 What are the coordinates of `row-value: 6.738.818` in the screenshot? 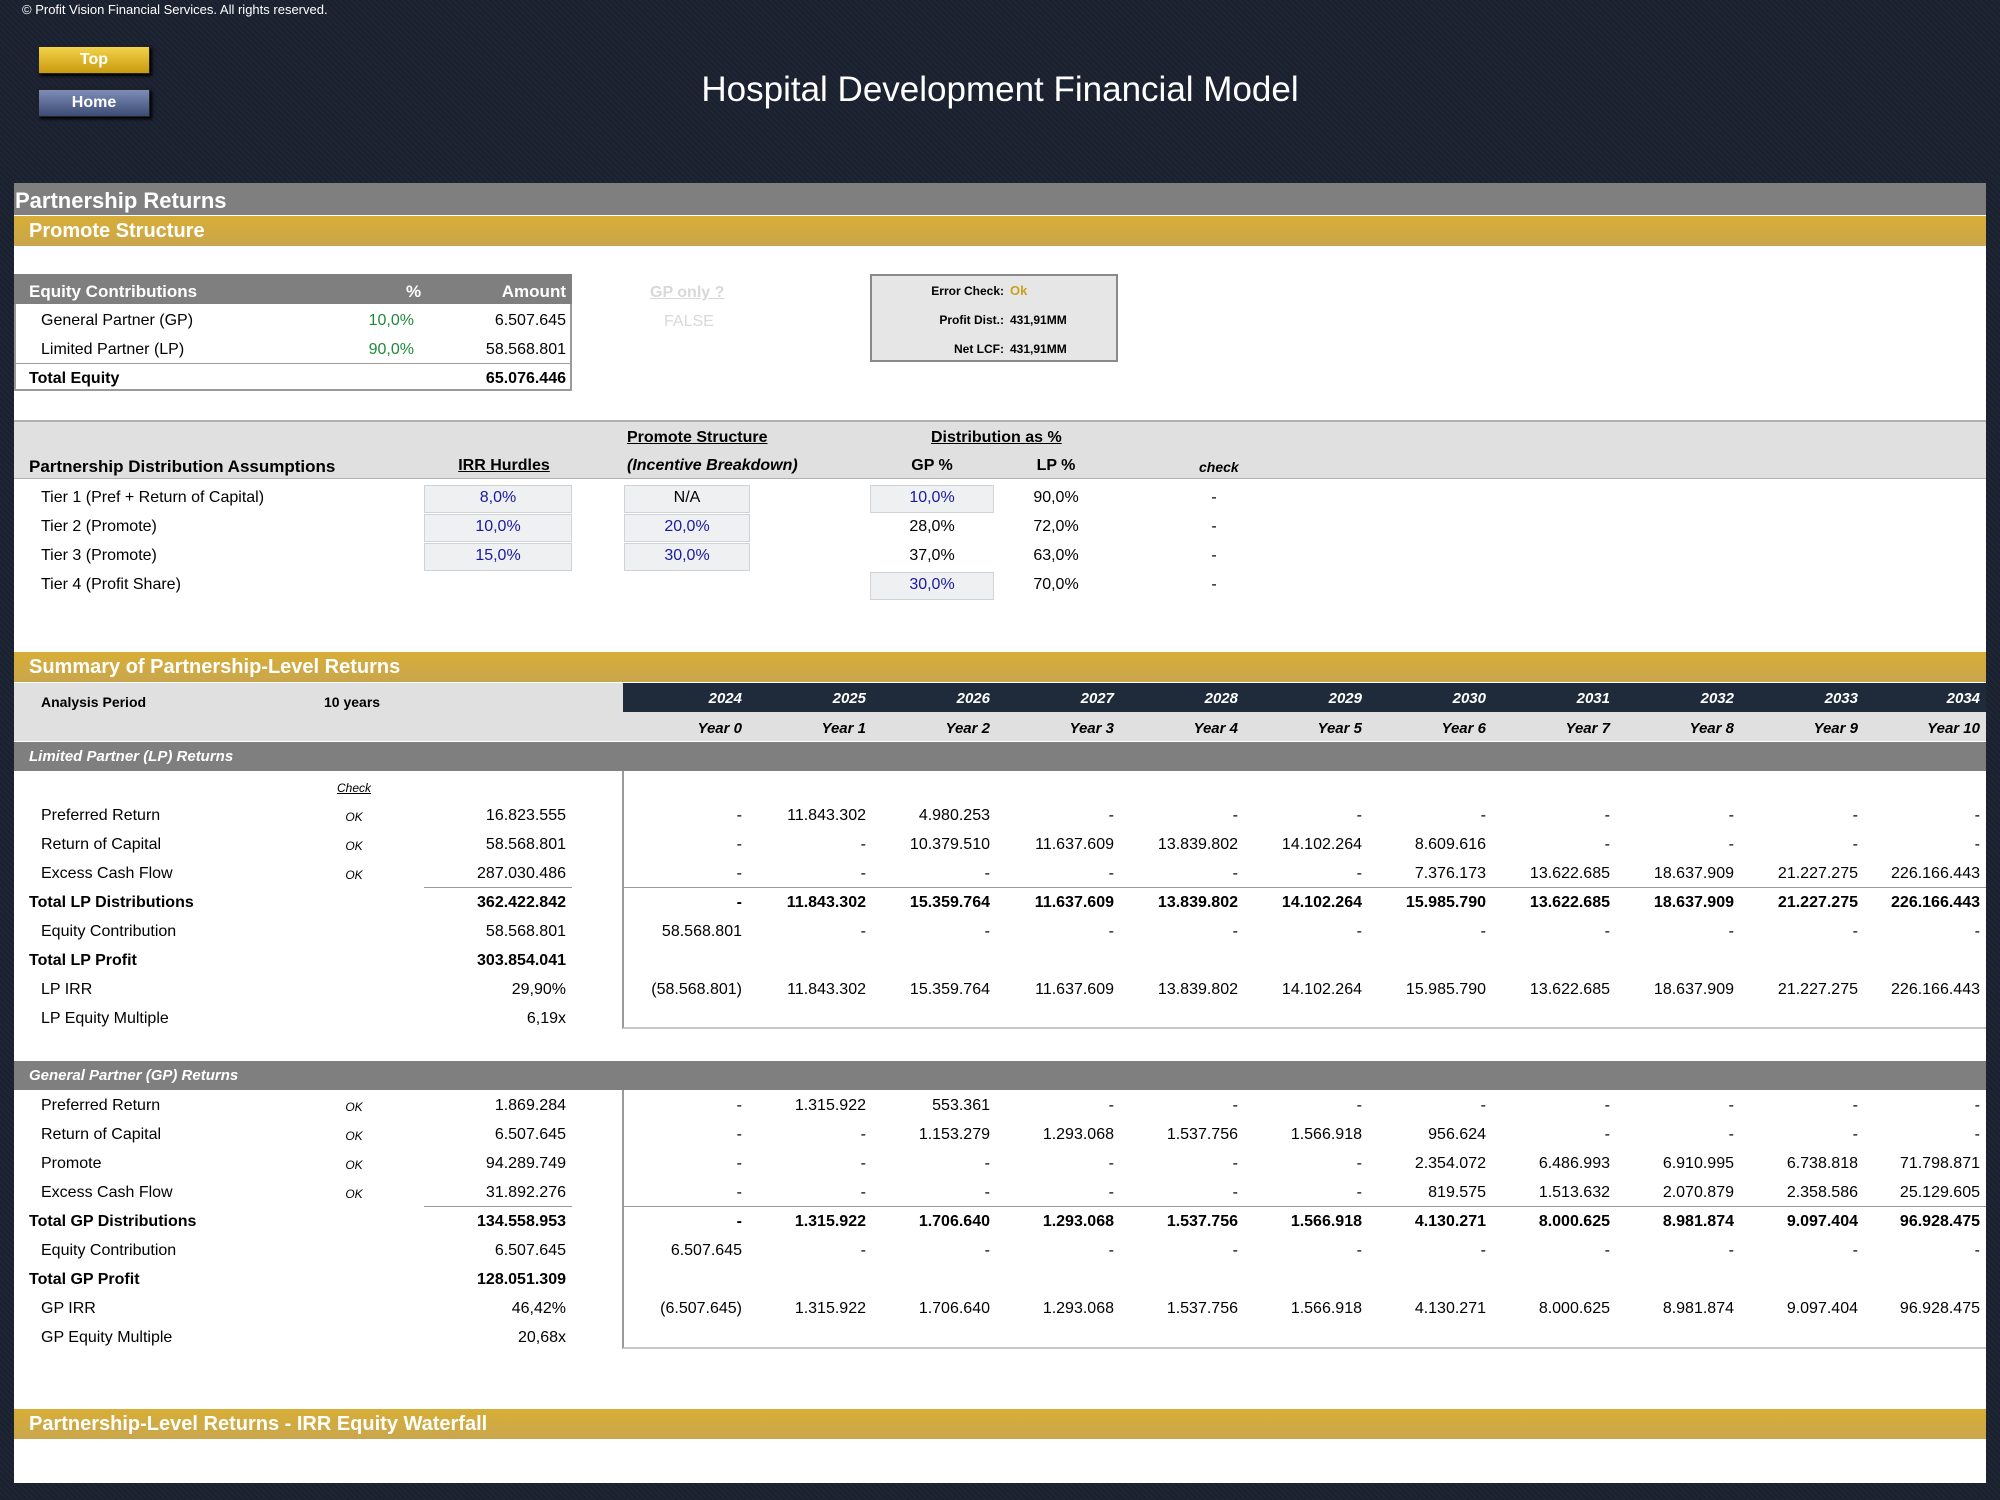 It's located at (1822, 1163).